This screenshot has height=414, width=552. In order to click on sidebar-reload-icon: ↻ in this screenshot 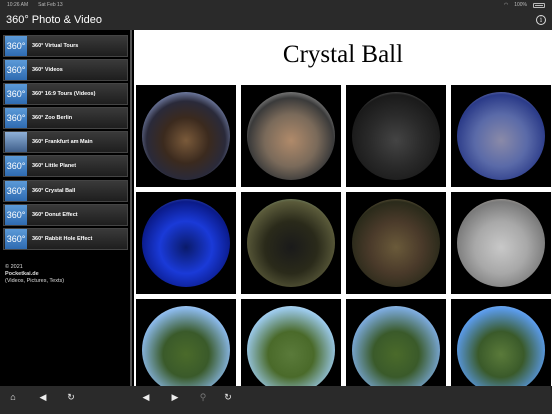, I will do `click(71, 397)`.